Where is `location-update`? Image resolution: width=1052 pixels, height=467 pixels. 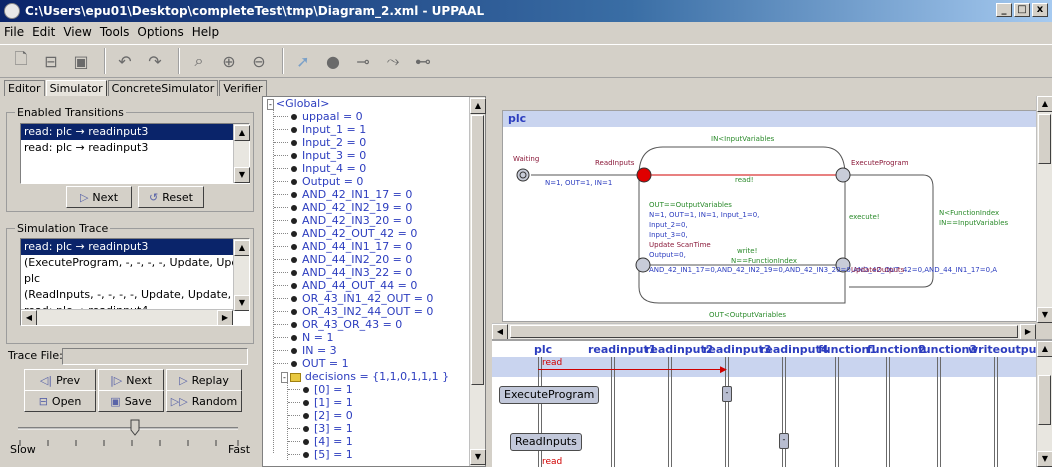
location-update is located at coordinates (643, 265).